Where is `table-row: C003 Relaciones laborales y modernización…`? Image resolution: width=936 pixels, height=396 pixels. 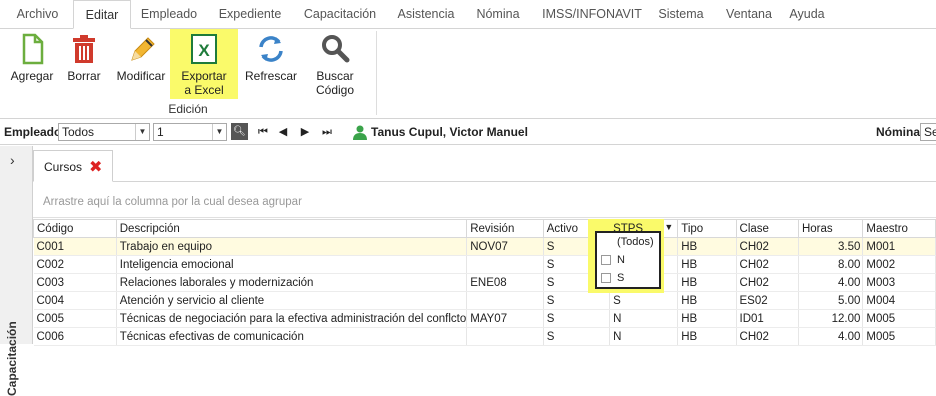
table-row: C003 Relaciones laborales y modernización… is located at coordinates (484, 282).